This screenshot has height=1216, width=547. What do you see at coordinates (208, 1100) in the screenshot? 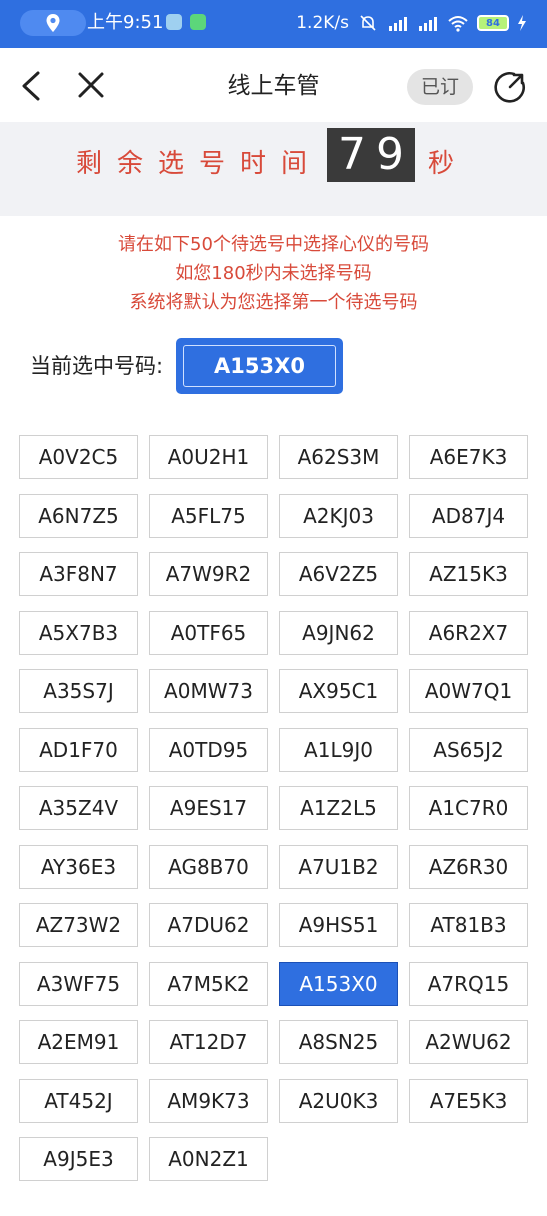
I see `plate-option: AM9K73` at bounding box center [208, 1100].